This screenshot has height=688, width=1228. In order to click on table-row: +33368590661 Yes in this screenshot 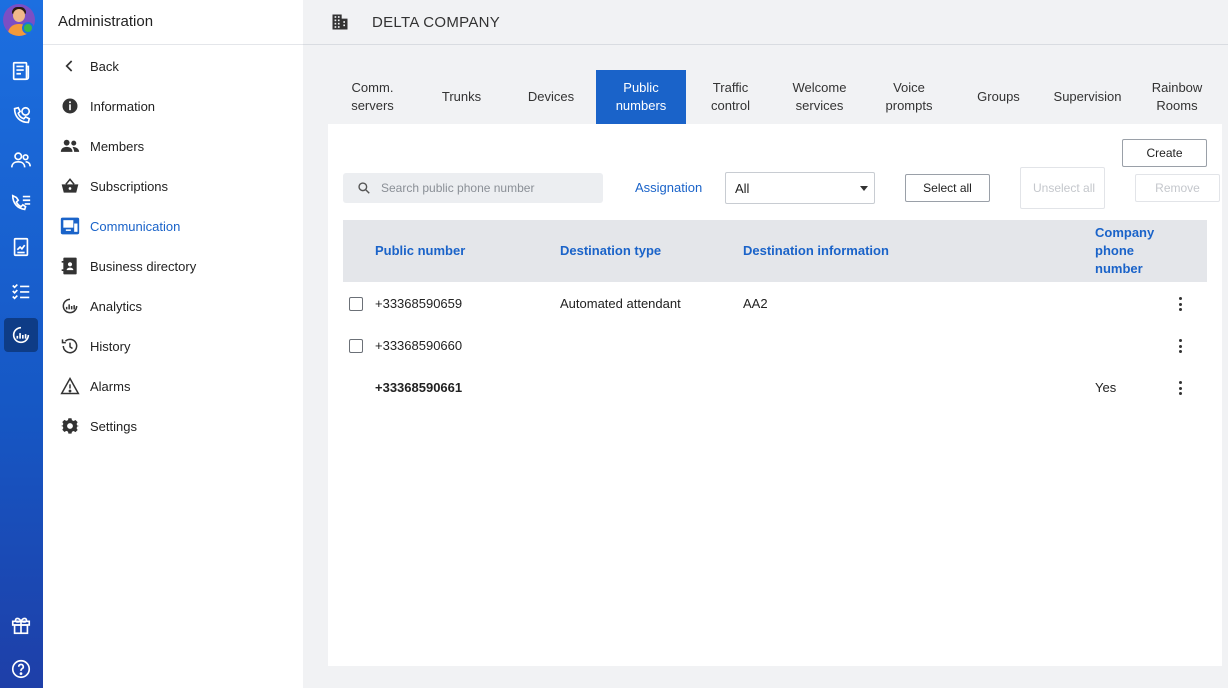, I will do `click(775, 388)`.